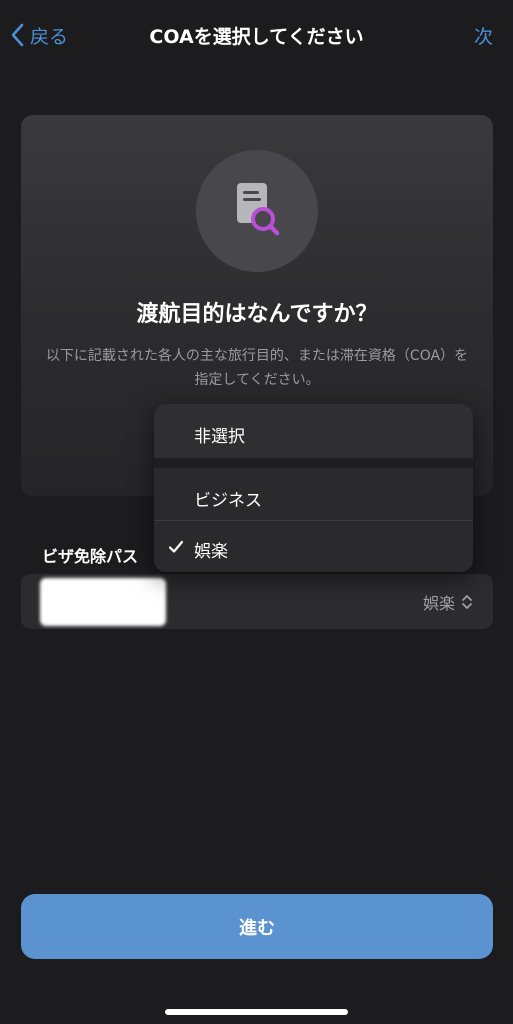  Describe the element at coordinates (257, 368) in the screenshot. I see `purpose-description: 以下に記載された各人の主な旅行目的、または滞在資格（COA）を指定してください。` at that location.